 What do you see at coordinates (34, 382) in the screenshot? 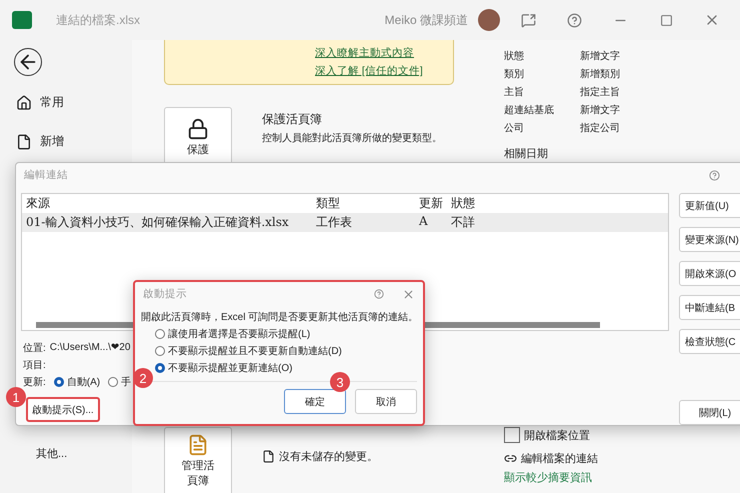
I see `field-label: 更新:` at bounding box center [34, 382].